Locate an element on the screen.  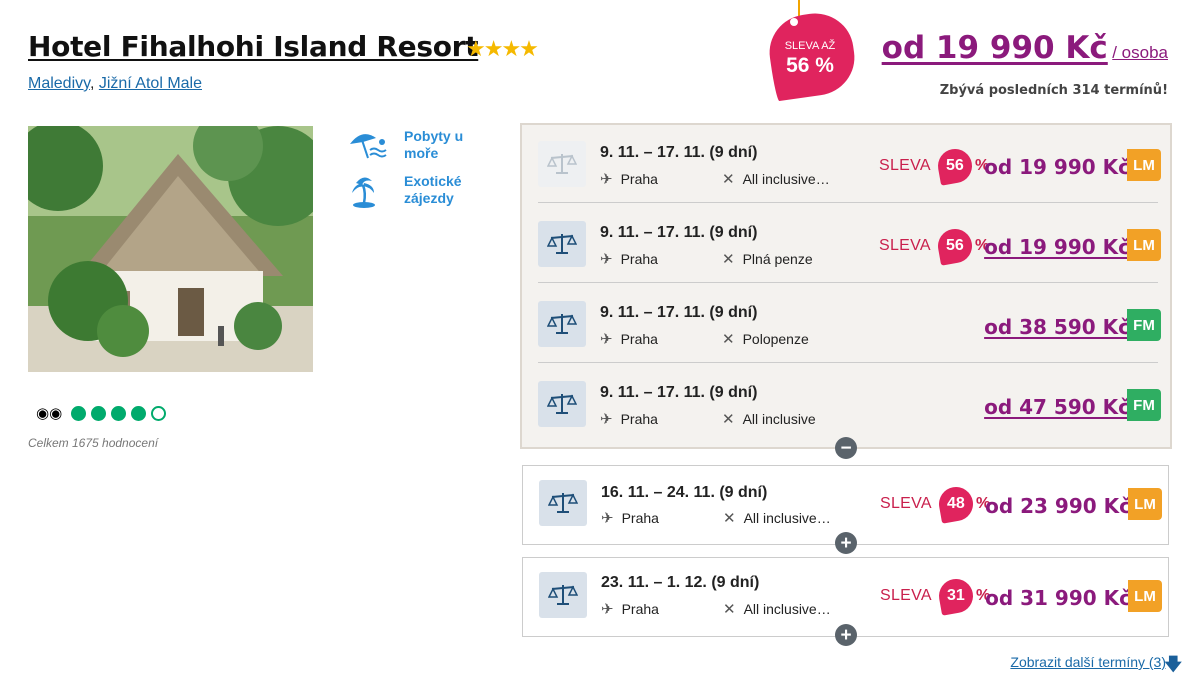
rating-dot-empty is located at coordinates (159, 413).